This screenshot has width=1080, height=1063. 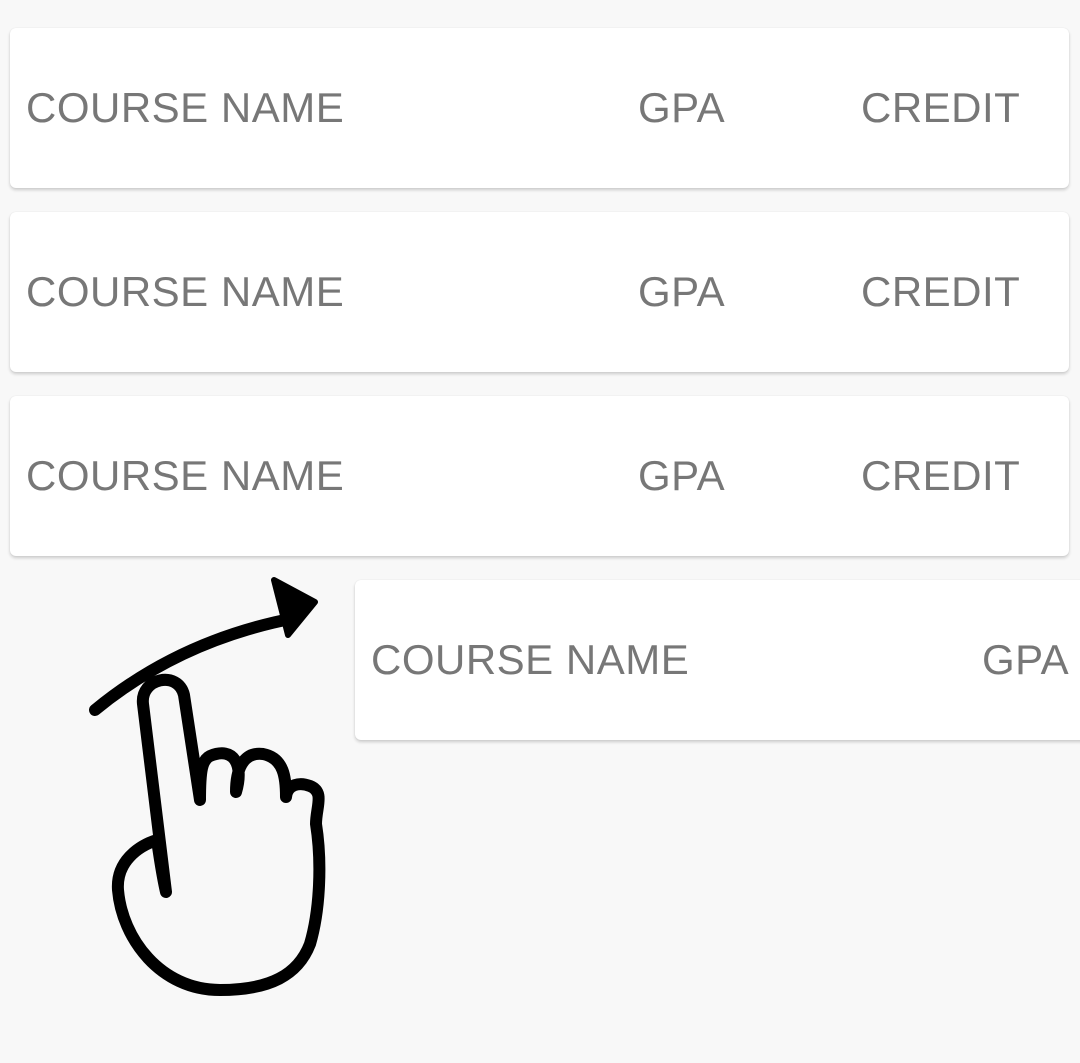 I want to click on curved-arrow-icon, so click(x=195, y=664).